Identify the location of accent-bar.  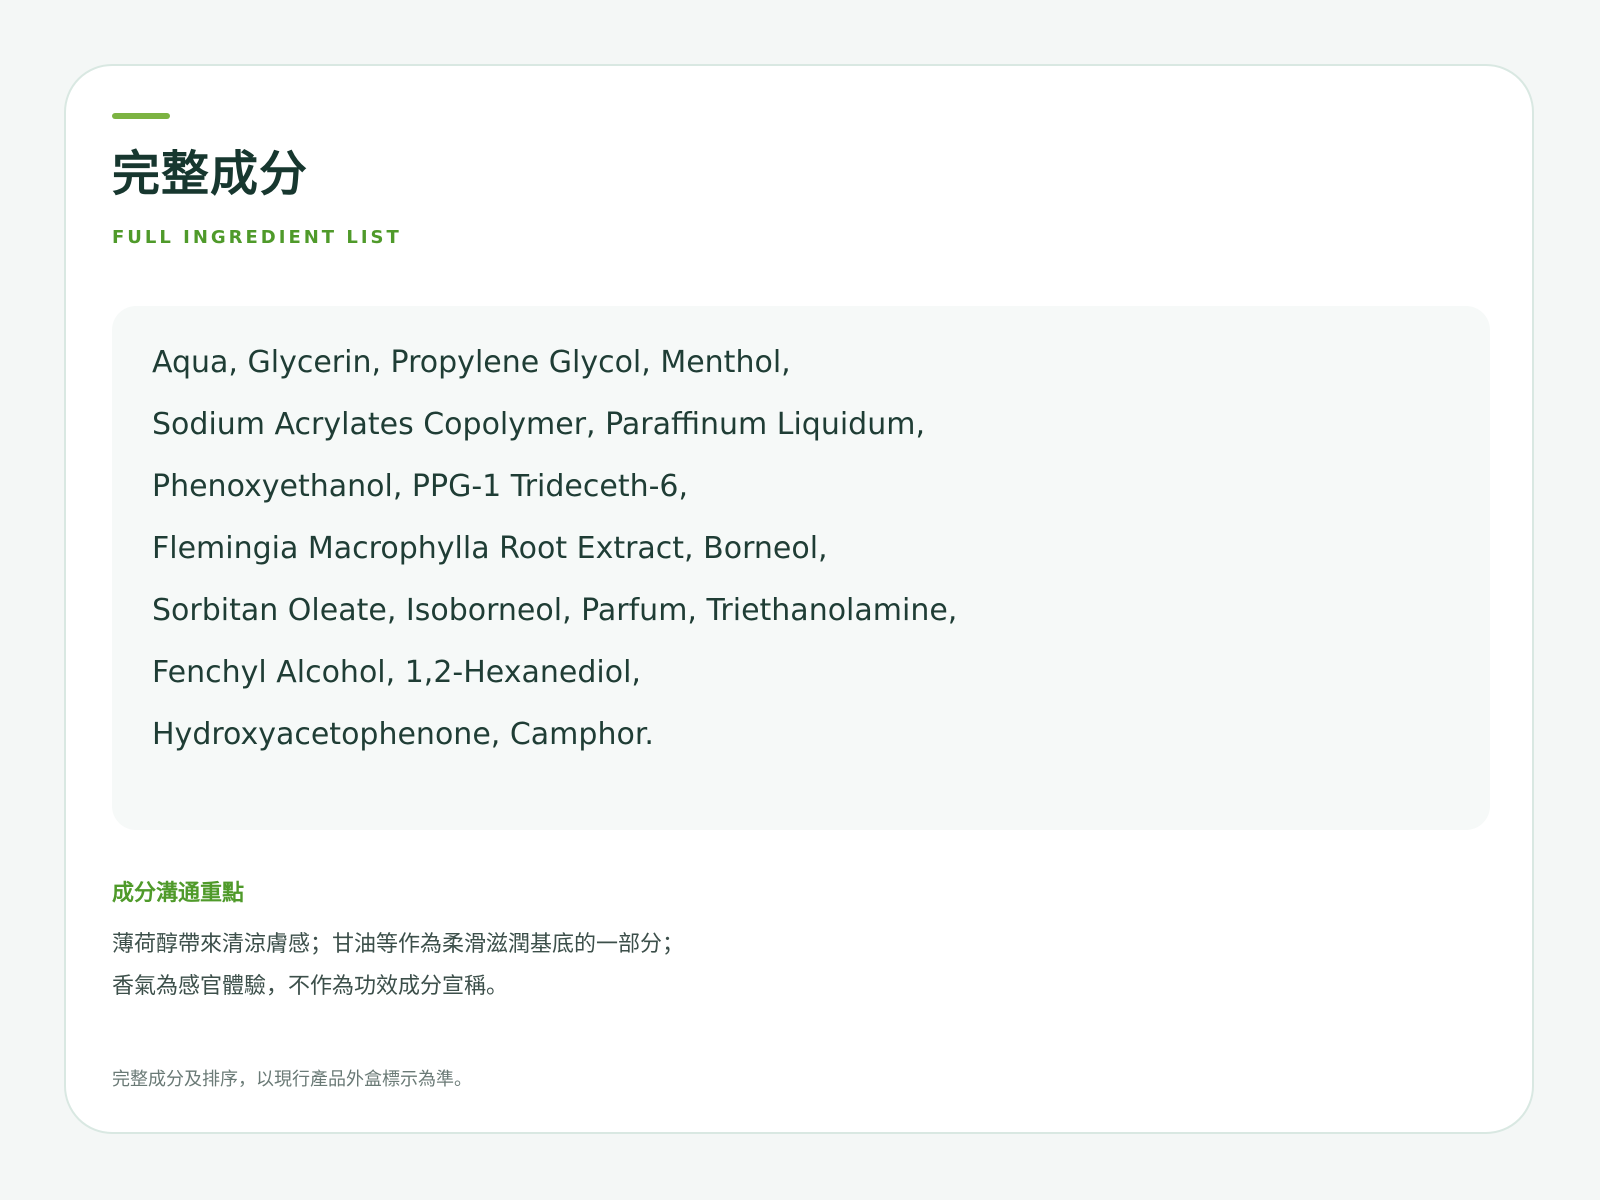
(141, 116).